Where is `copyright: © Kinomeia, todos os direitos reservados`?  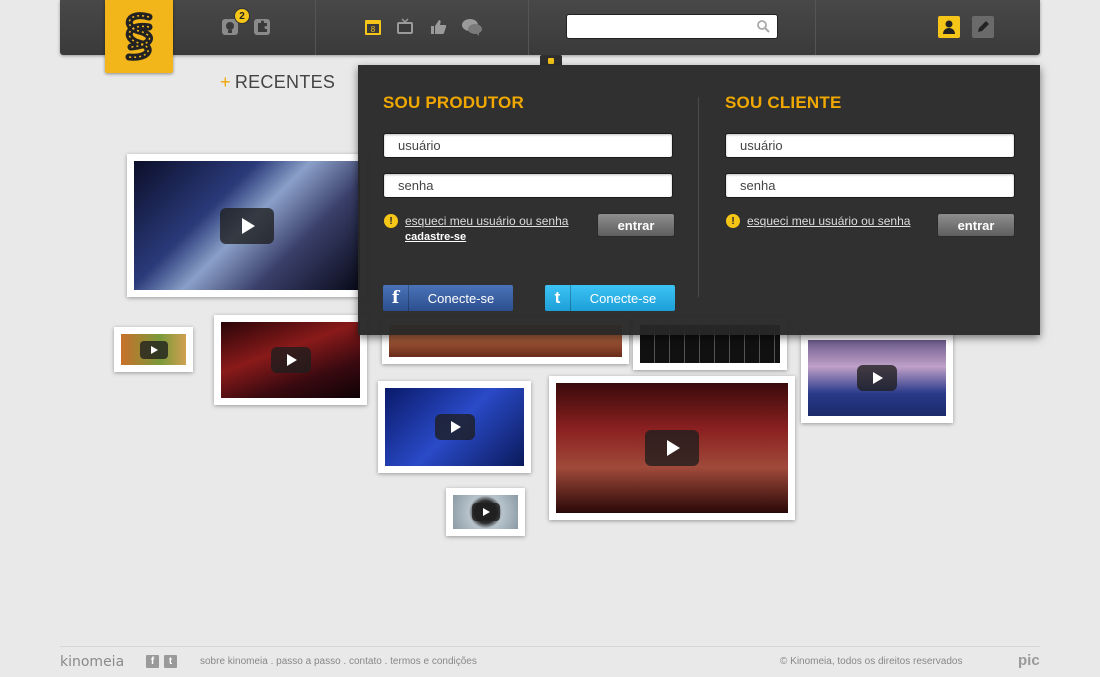 copyright: © Kinomeia, todos os direitos reservados is located at coordinates (871, 661).